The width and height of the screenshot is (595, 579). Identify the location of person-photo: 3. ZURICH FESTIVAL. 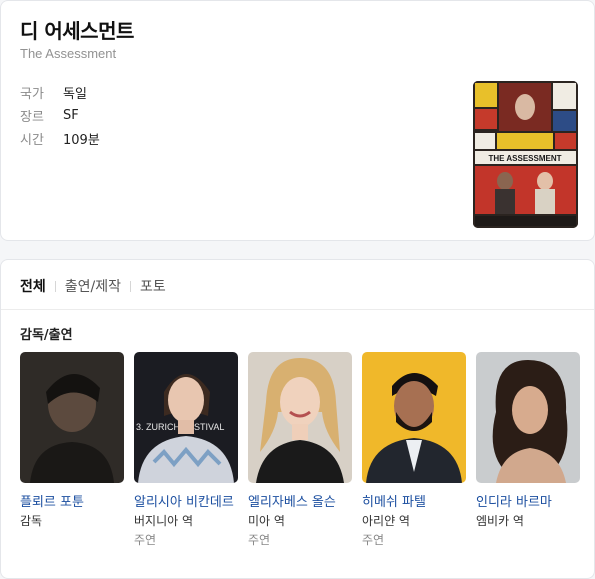
(186, 417).